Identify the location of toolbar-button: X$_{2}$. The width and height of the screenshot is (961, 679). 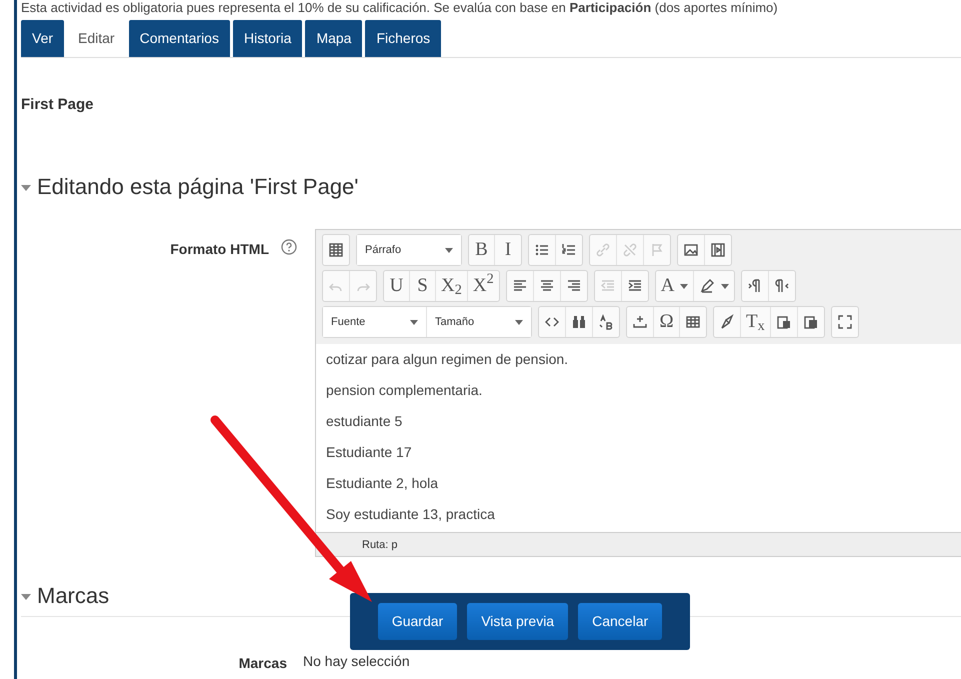
(452, 286).